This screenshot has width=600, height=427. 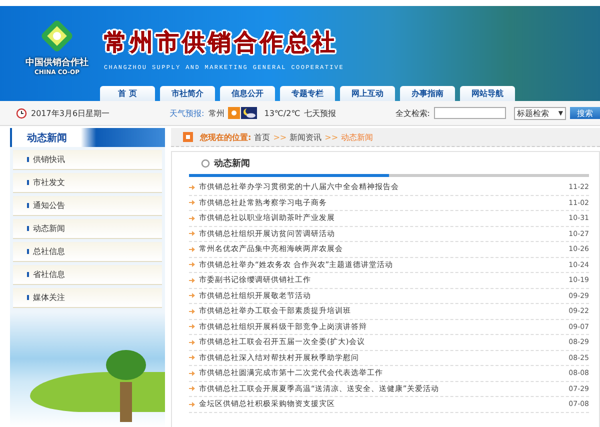 I want to click on nav-tab: 专题专栏, so click(x=307, y=93).